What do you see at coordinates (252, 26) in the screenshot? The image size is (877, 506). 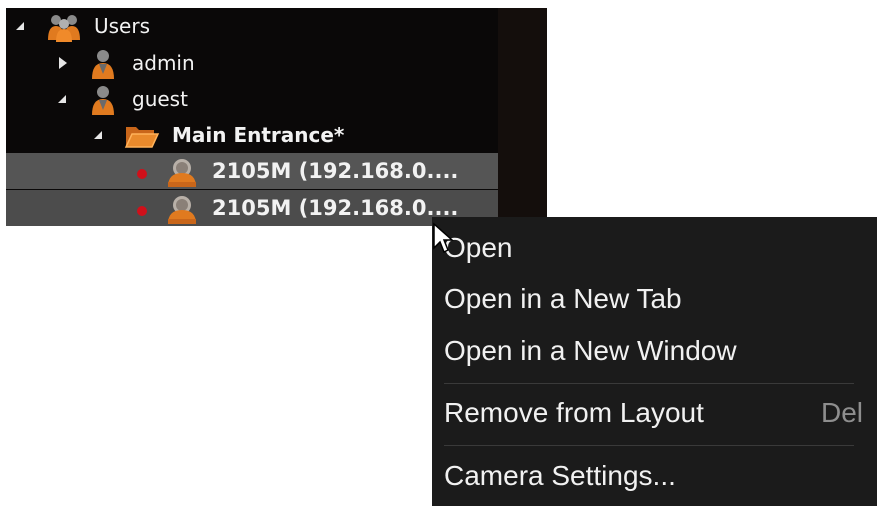 I see `tree-item-users: Users` at bounding box center [252, 26].